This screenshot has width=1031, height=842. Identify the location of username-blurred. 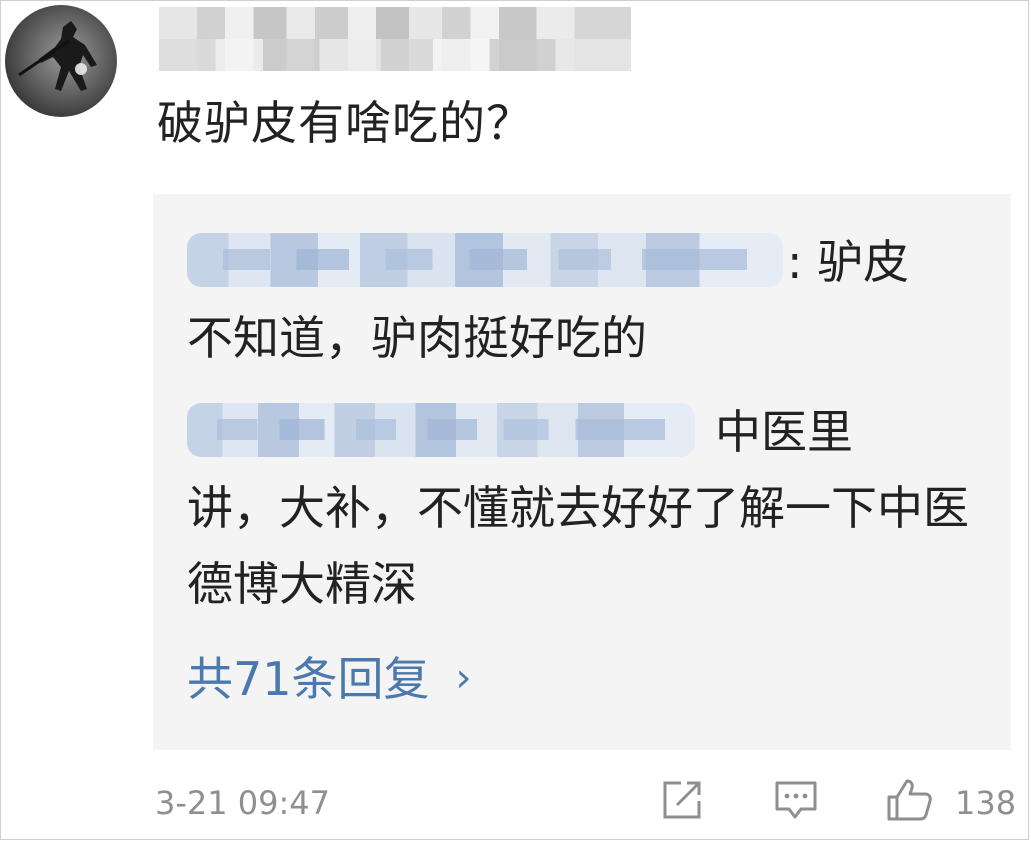
(395, 39).